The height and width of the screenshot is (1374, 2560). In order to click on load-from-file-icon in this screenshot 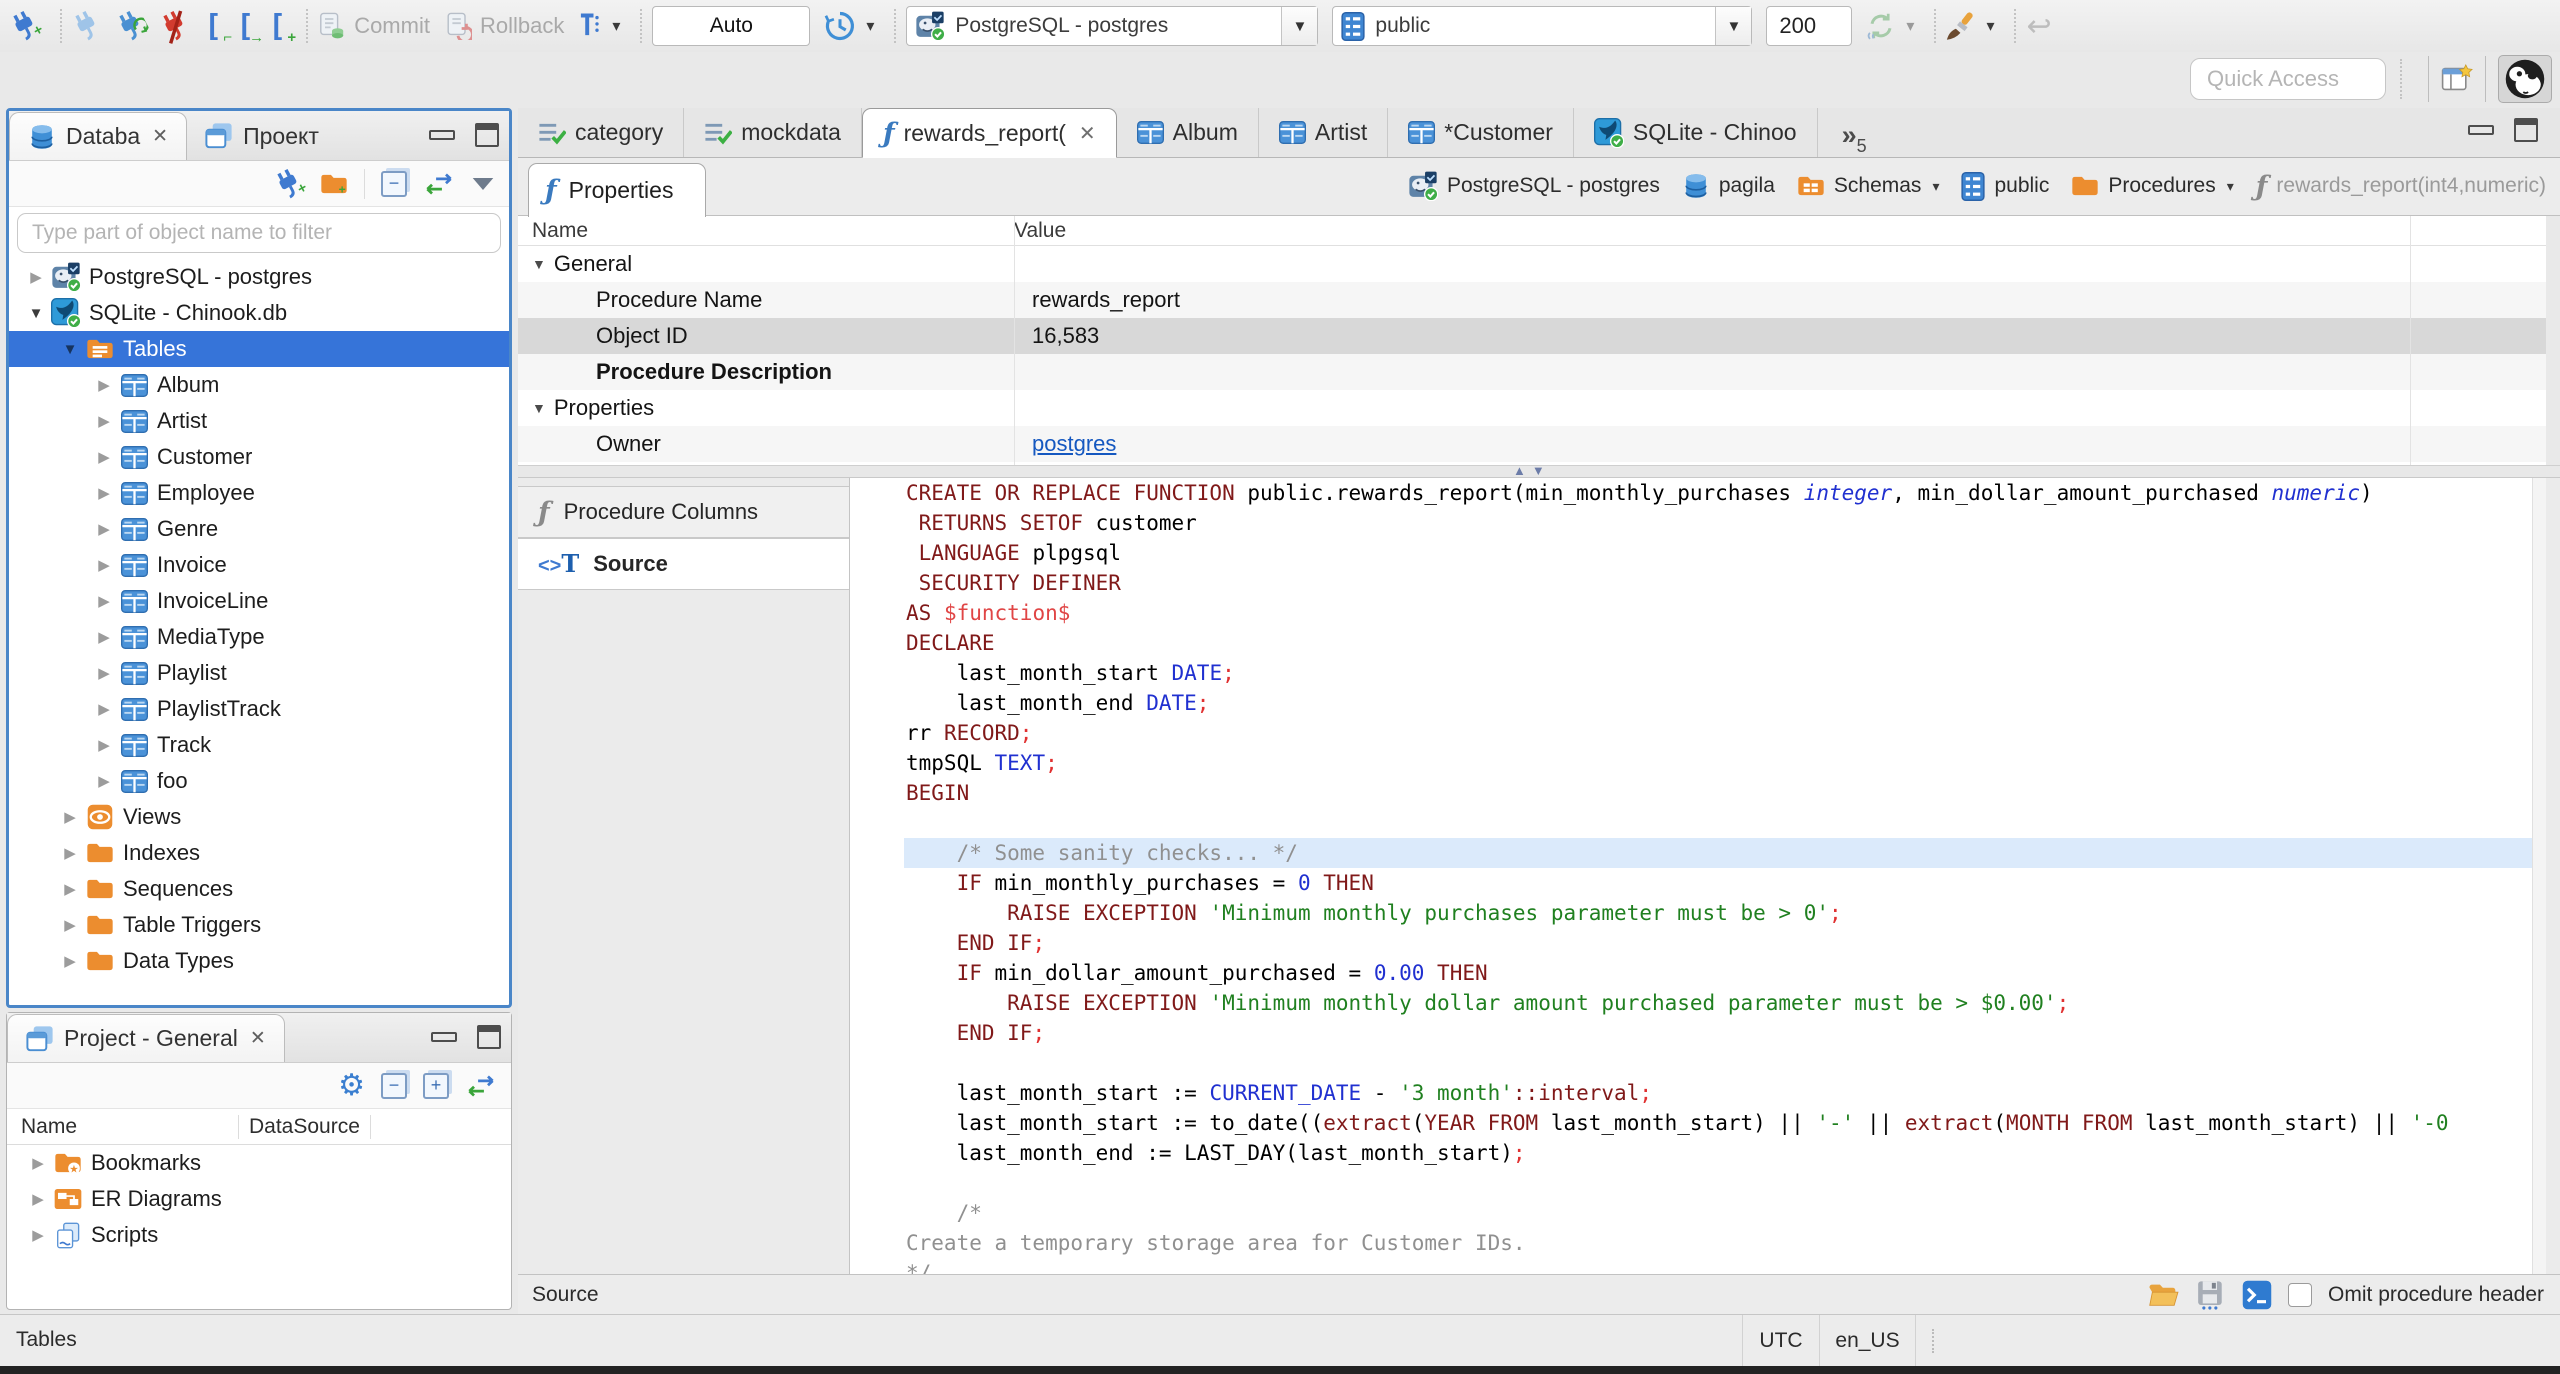, I will do `click(2164, 1294)`.